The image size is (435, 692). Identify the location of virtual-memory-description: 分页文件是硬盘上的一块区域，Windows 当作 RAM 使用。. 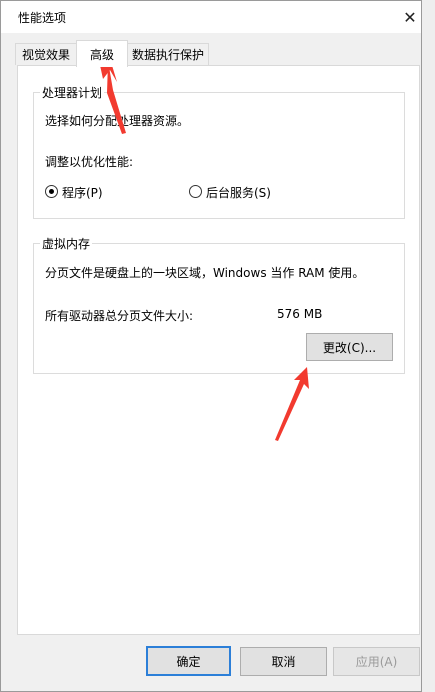
(205, 273).